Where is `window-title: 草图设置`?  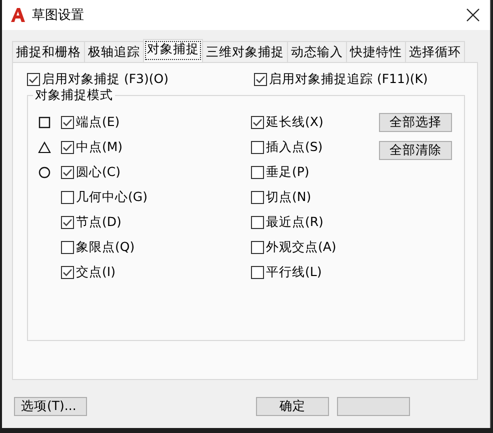 window-title: 草图设置 is located at coordinates (58, 15).